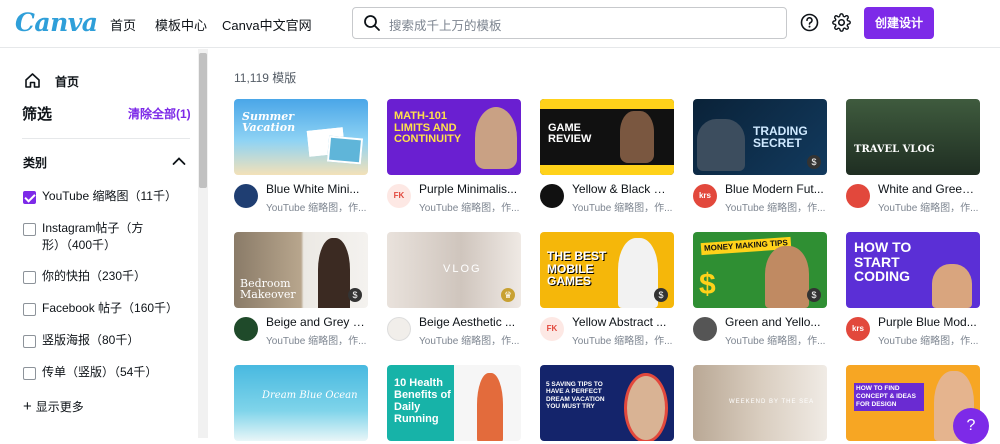 The height and width of the screenshot is (444, 1000). What do you see at coordinates (454, 137) in the screenshot?
I see `template-thumbnail: MATH-101 LIMITS AND CONTINUITY` at bounding box center [454, 137].